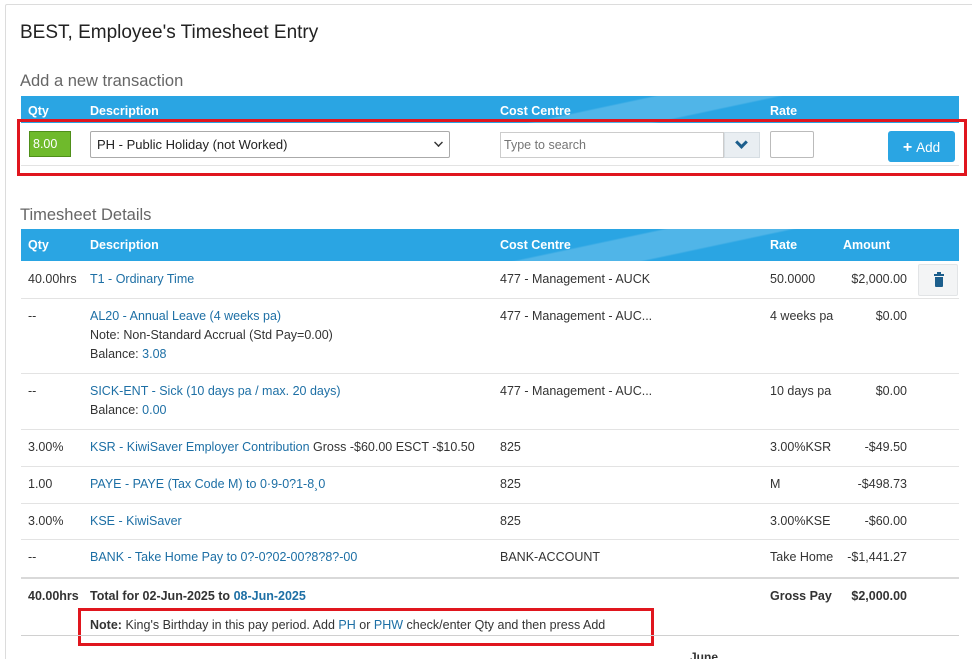 The image size is (972, 659). Describe the element at coordinates (938, 280) in the screenshot. I see `delete-row-button` at that location.